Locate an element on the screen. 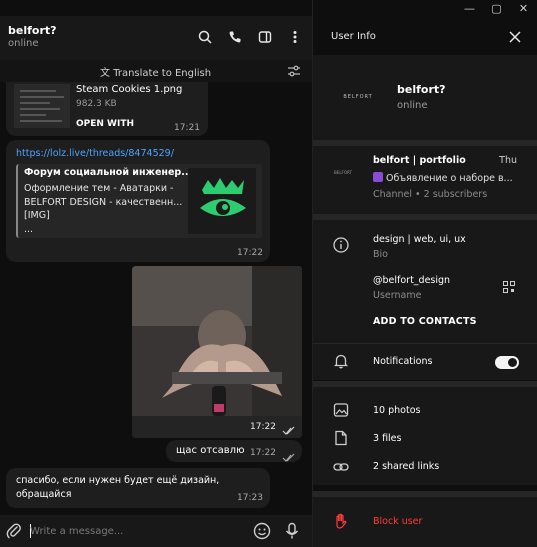  qr-code-icon is located at coordinates (509, 287).